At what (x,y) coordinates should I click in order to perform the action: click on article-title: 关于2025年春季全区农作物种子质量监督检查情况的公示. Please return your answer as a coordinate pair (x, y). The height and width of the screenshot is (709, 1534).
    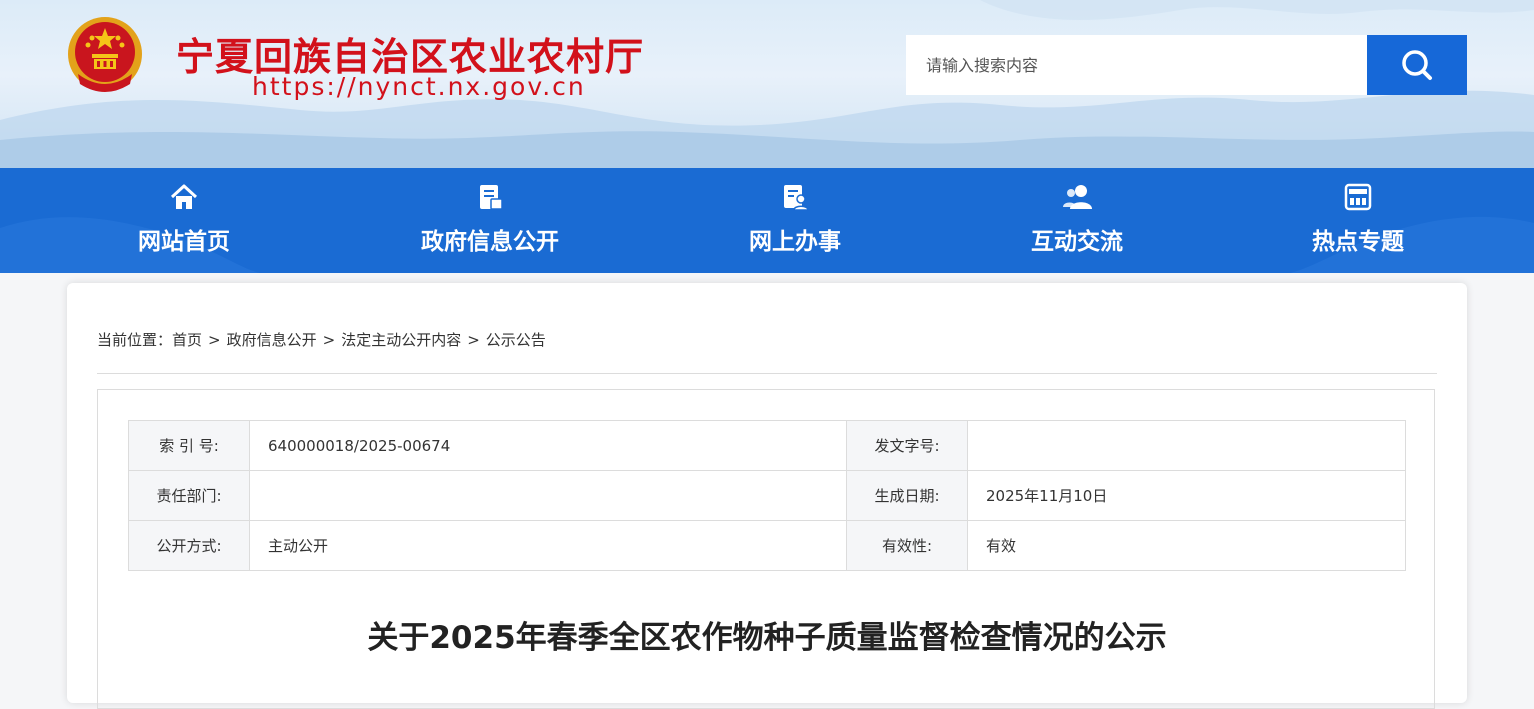
    Looking at the image, I should click on (767, 638).